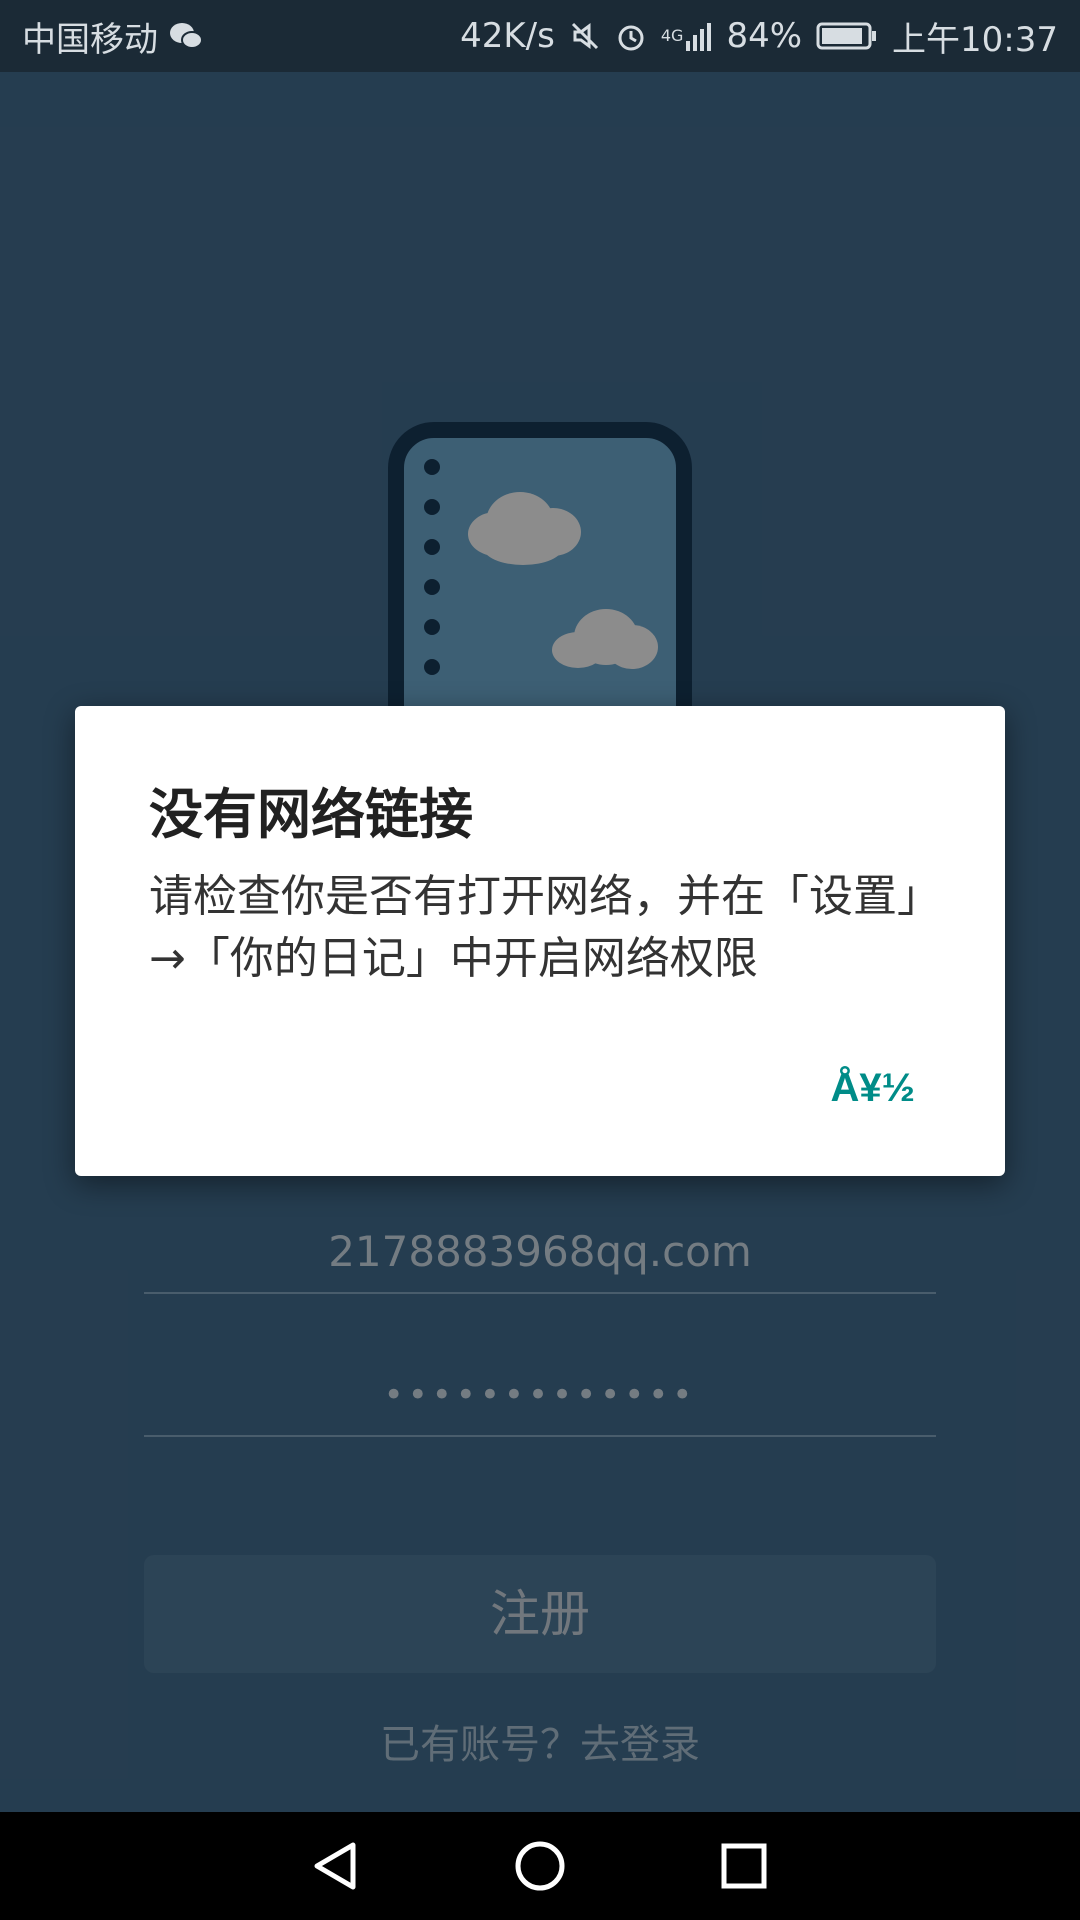  Describe the element at coordinates (873, 1088) in the screenshot. I see `dialog-ok-button: Å¥½` at that location.